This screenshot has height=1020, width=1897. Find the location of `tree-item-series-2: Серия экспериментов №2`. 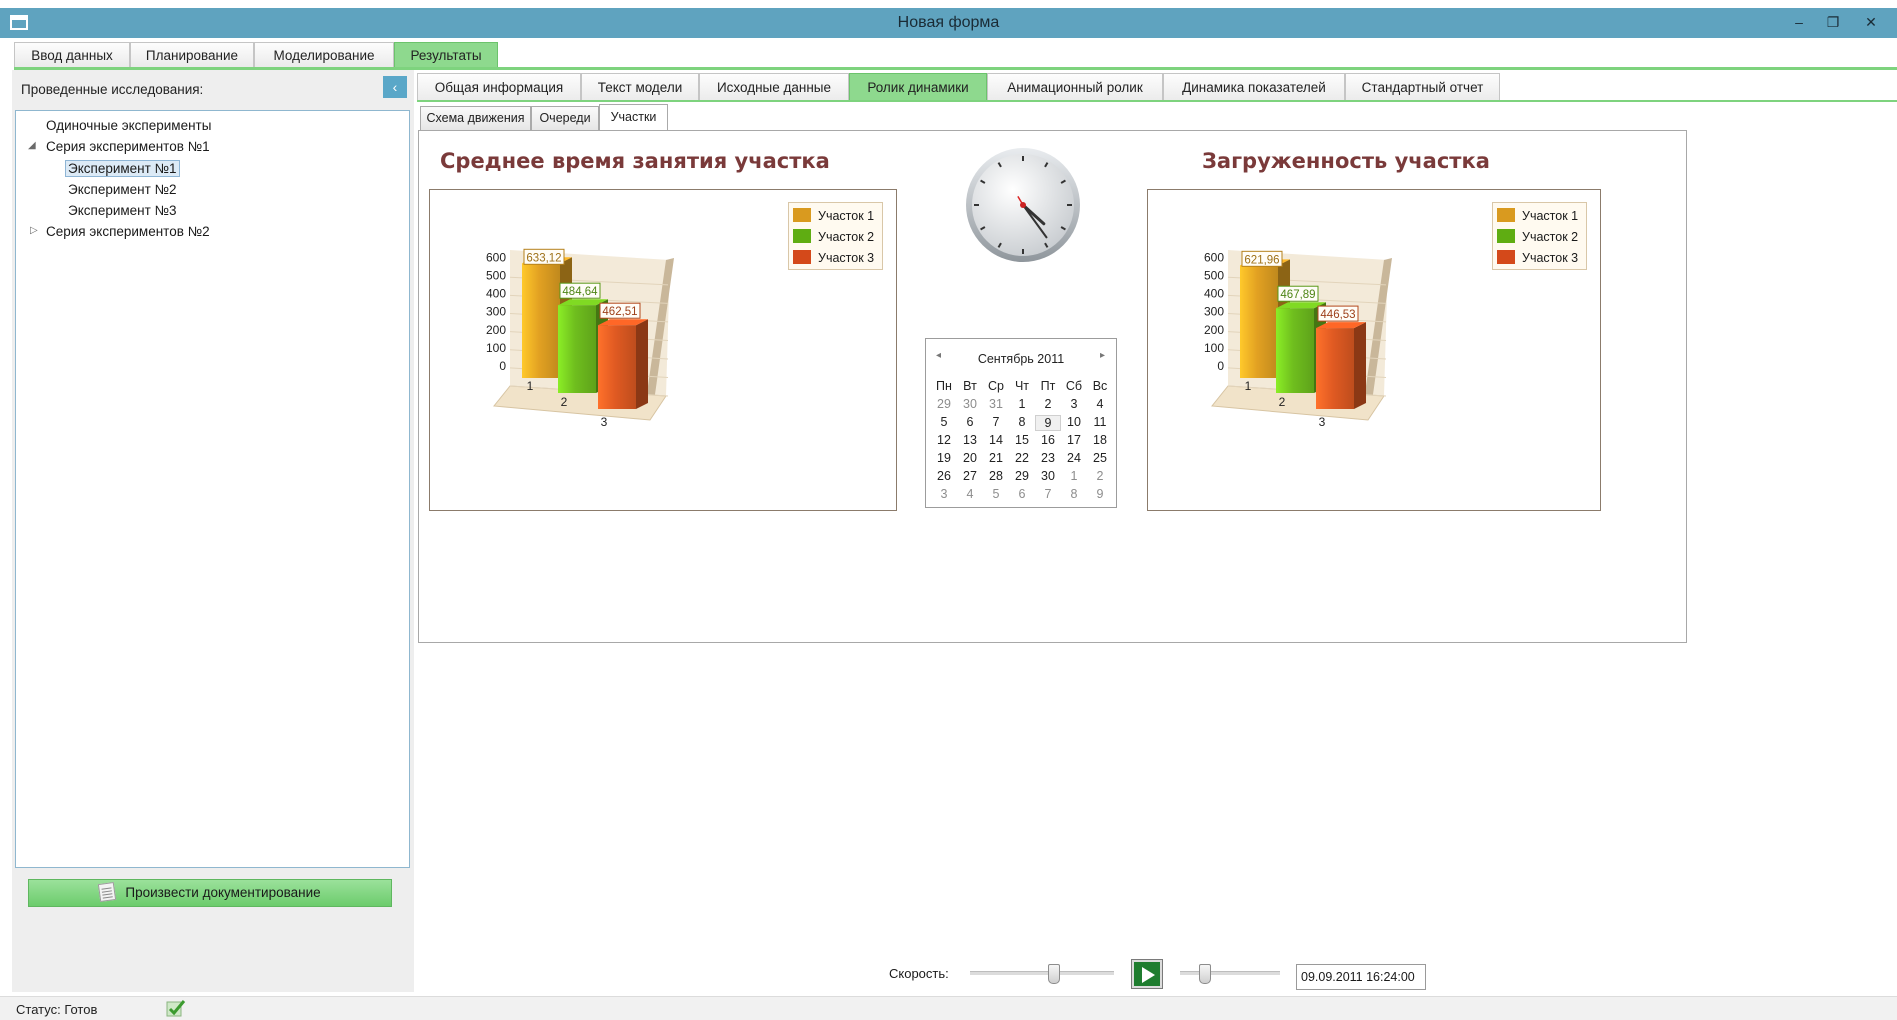

tree-item-series-2: Серия экспериментов №2 is located at coordinates (128, 231).